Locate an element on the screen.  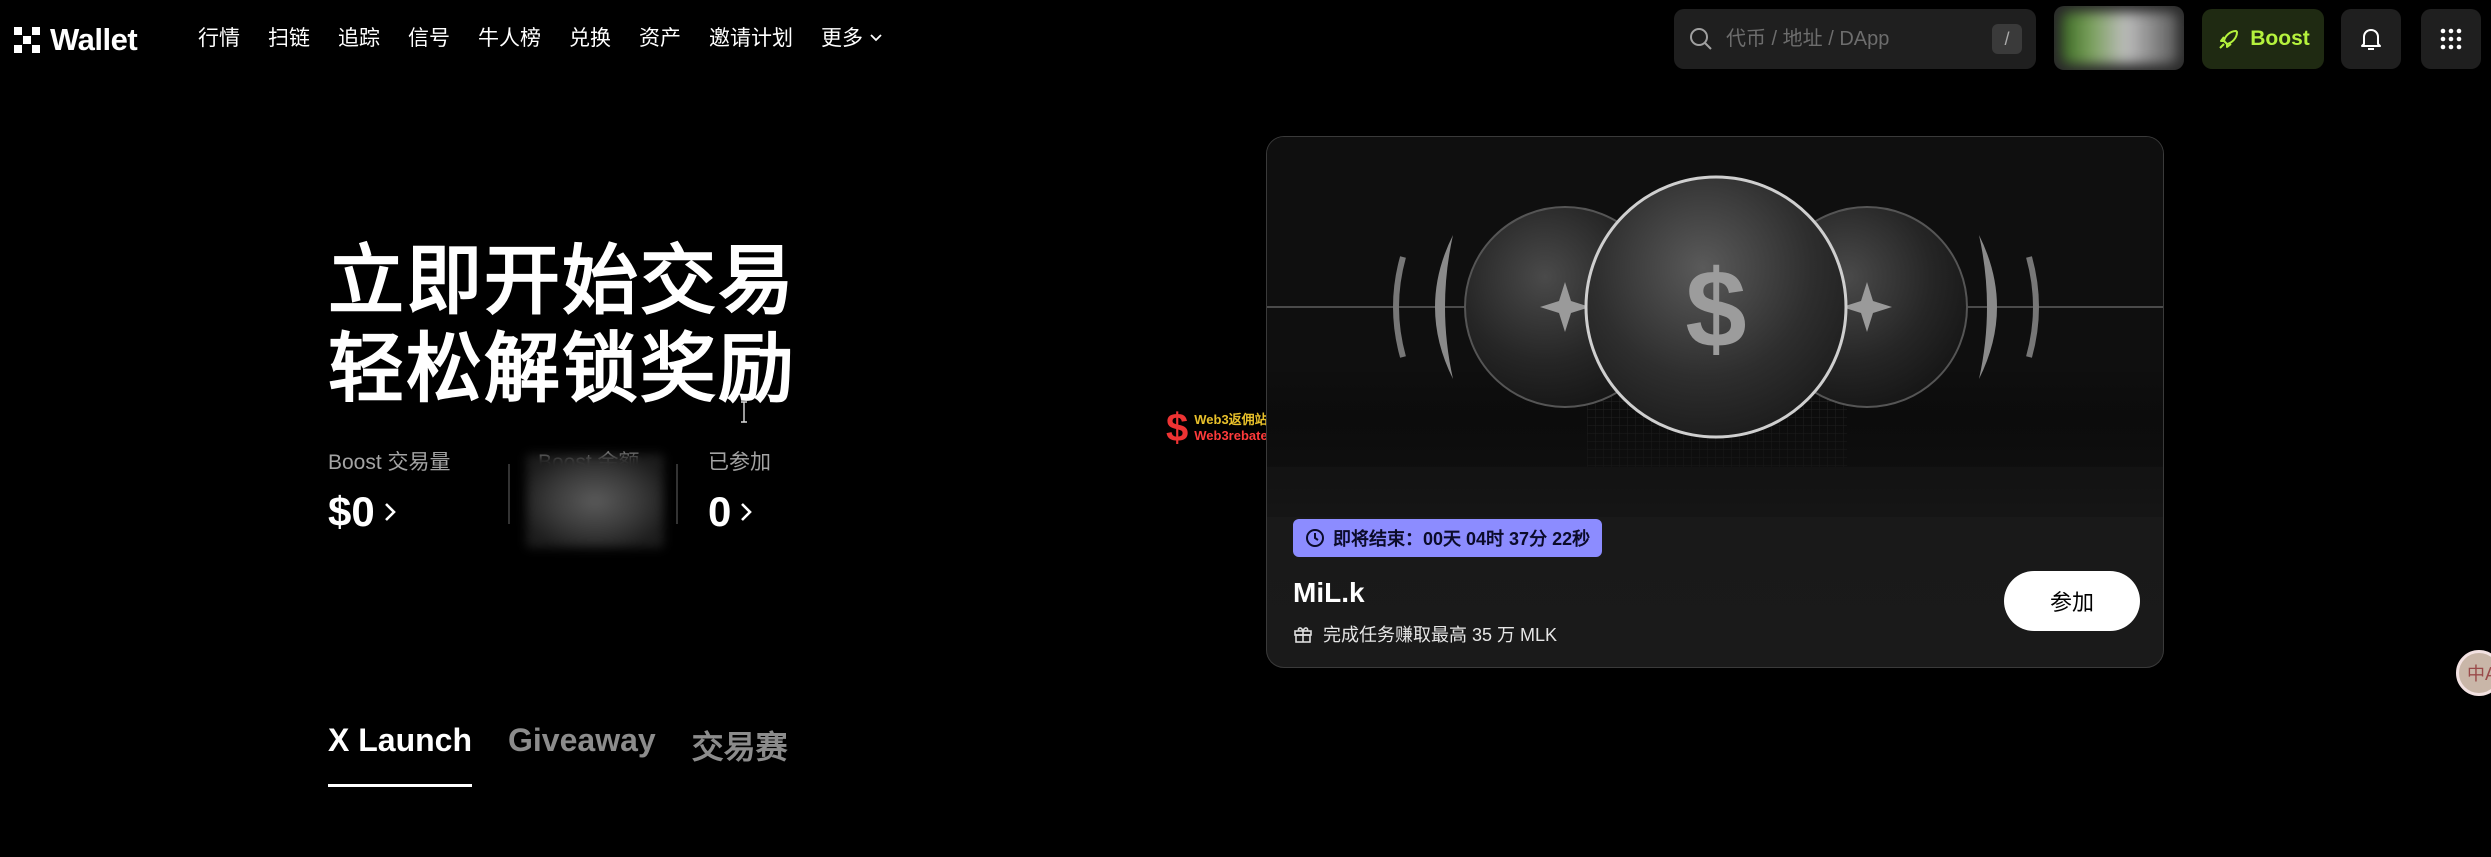
grid-icon is located at coordinates (2451, 39).